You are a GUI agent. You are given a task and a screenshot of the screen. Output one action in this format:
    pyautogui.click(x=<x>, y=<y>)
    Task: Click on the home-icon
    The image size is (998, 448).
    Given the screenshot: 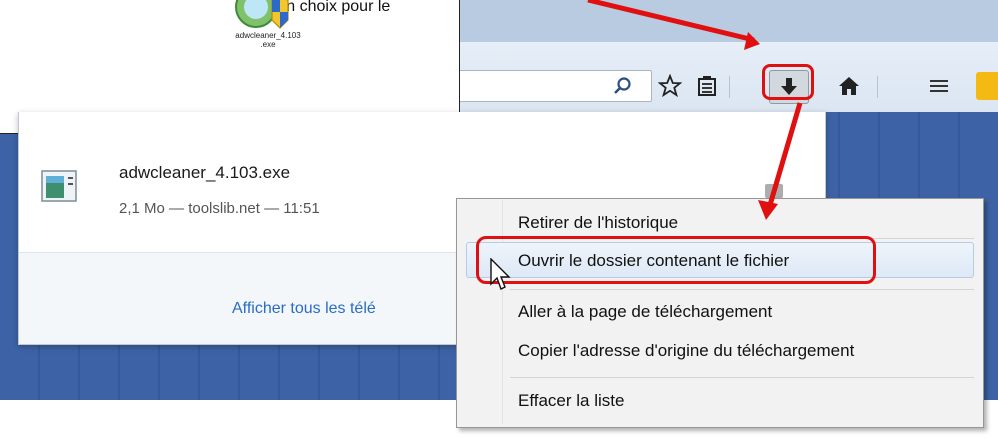 What is the action you would take?
    pyautogui.click(x=849, y=86)
    